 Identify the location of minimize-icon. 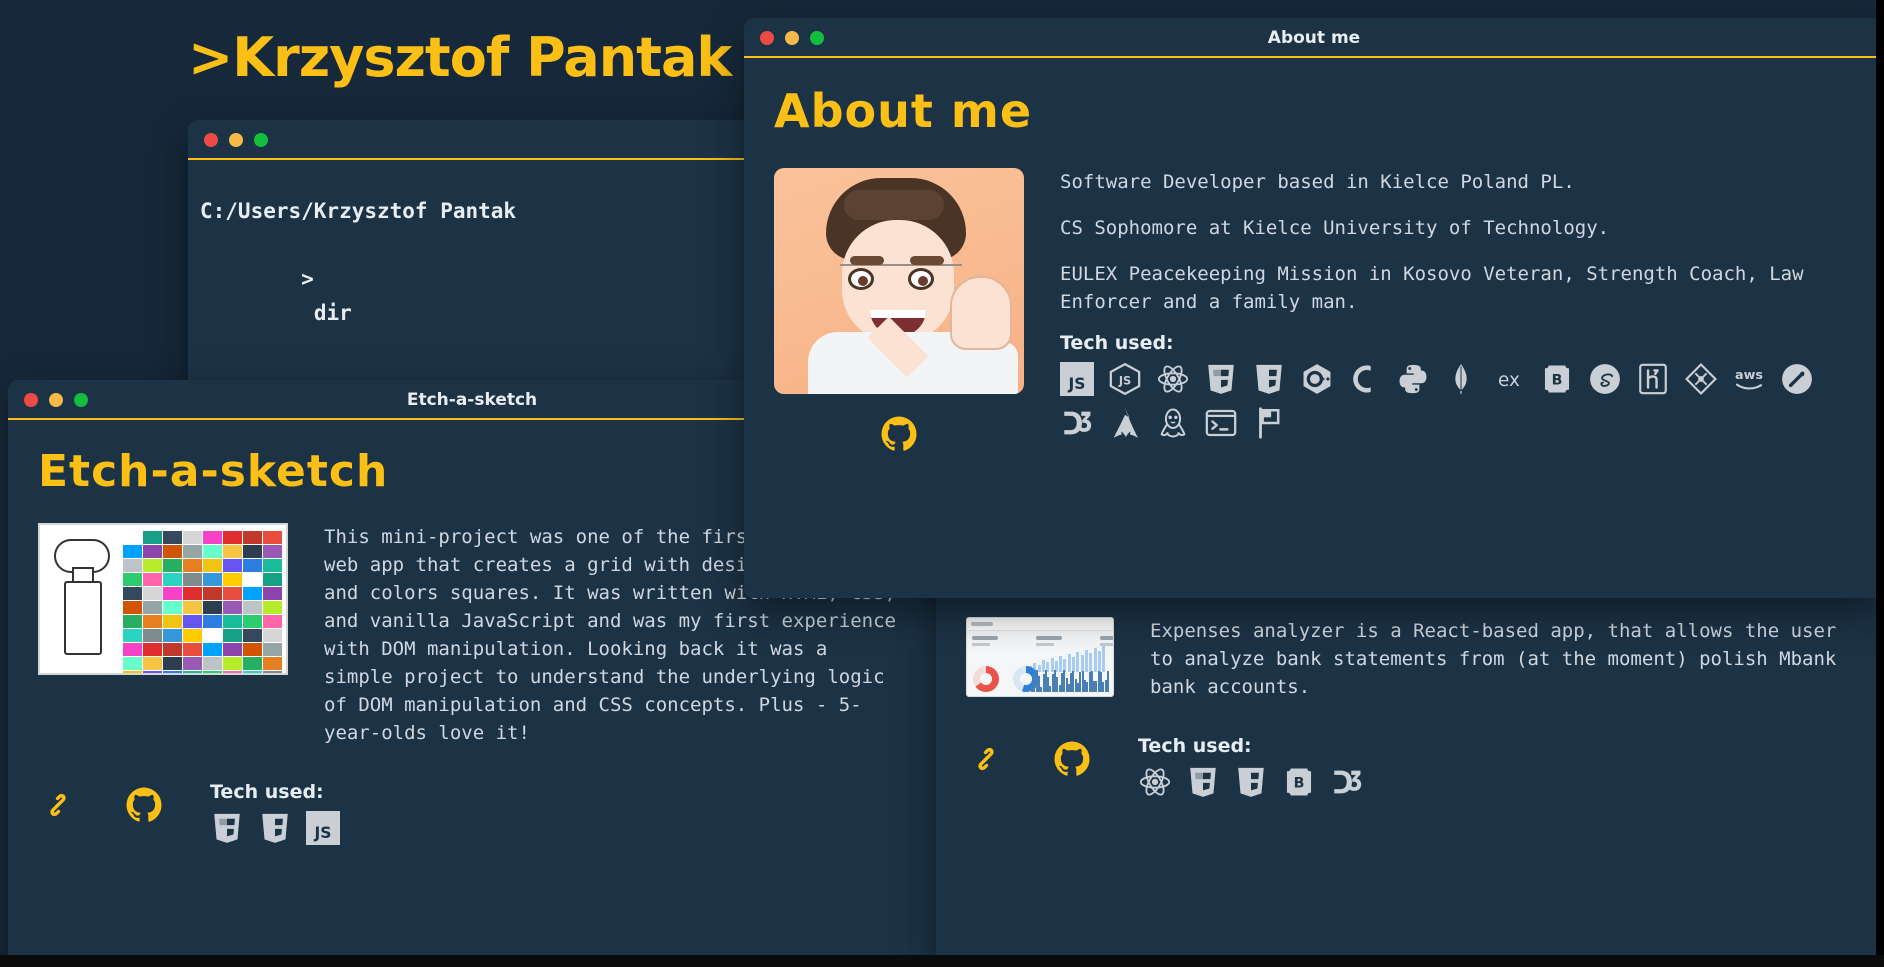
(236, 140).